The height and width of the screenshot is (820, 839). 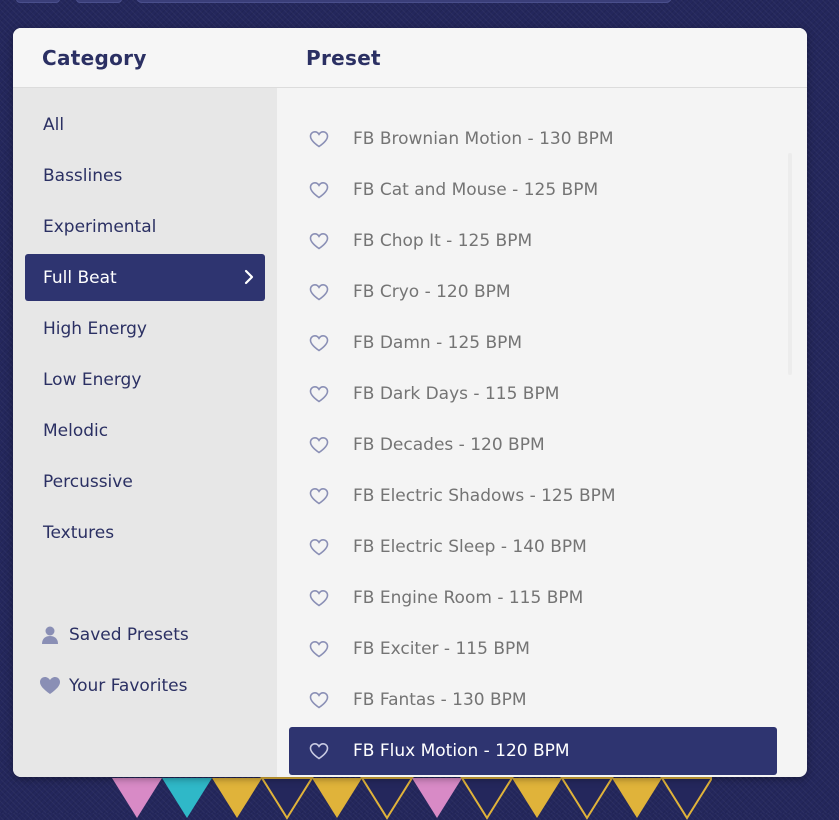 I want to click on preset-label: FB Damn - 125 BPM, so click(x=438, y=343).